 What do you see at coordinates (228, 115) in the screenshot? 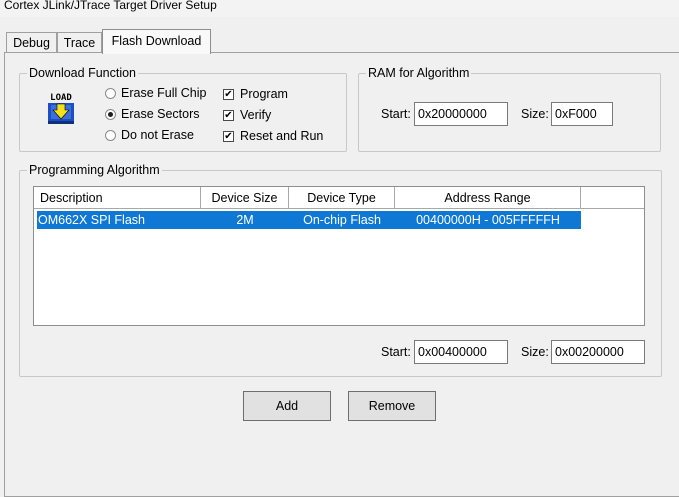
I see `verify-checkbox: ✔` at bounding box center [228, 115].